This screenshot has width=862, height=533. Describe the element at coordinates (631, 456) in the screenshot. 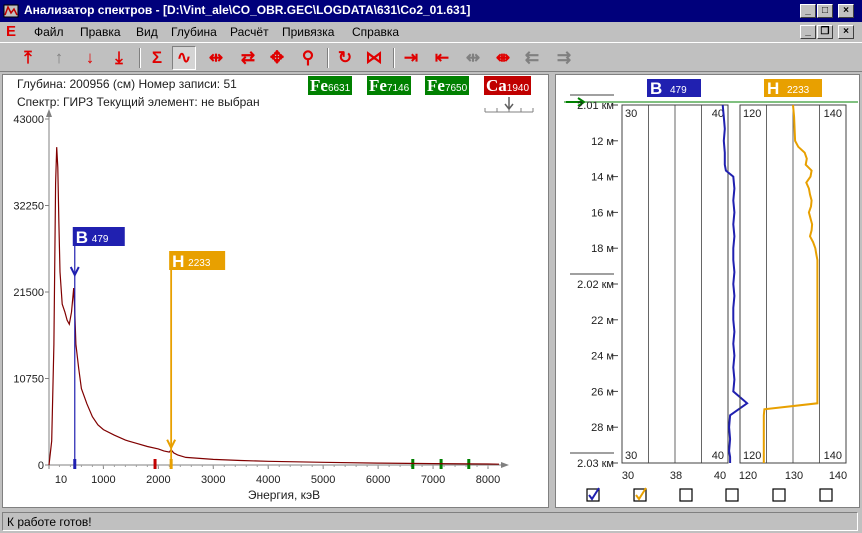

I see `track-bottom-left: 30` at that location.